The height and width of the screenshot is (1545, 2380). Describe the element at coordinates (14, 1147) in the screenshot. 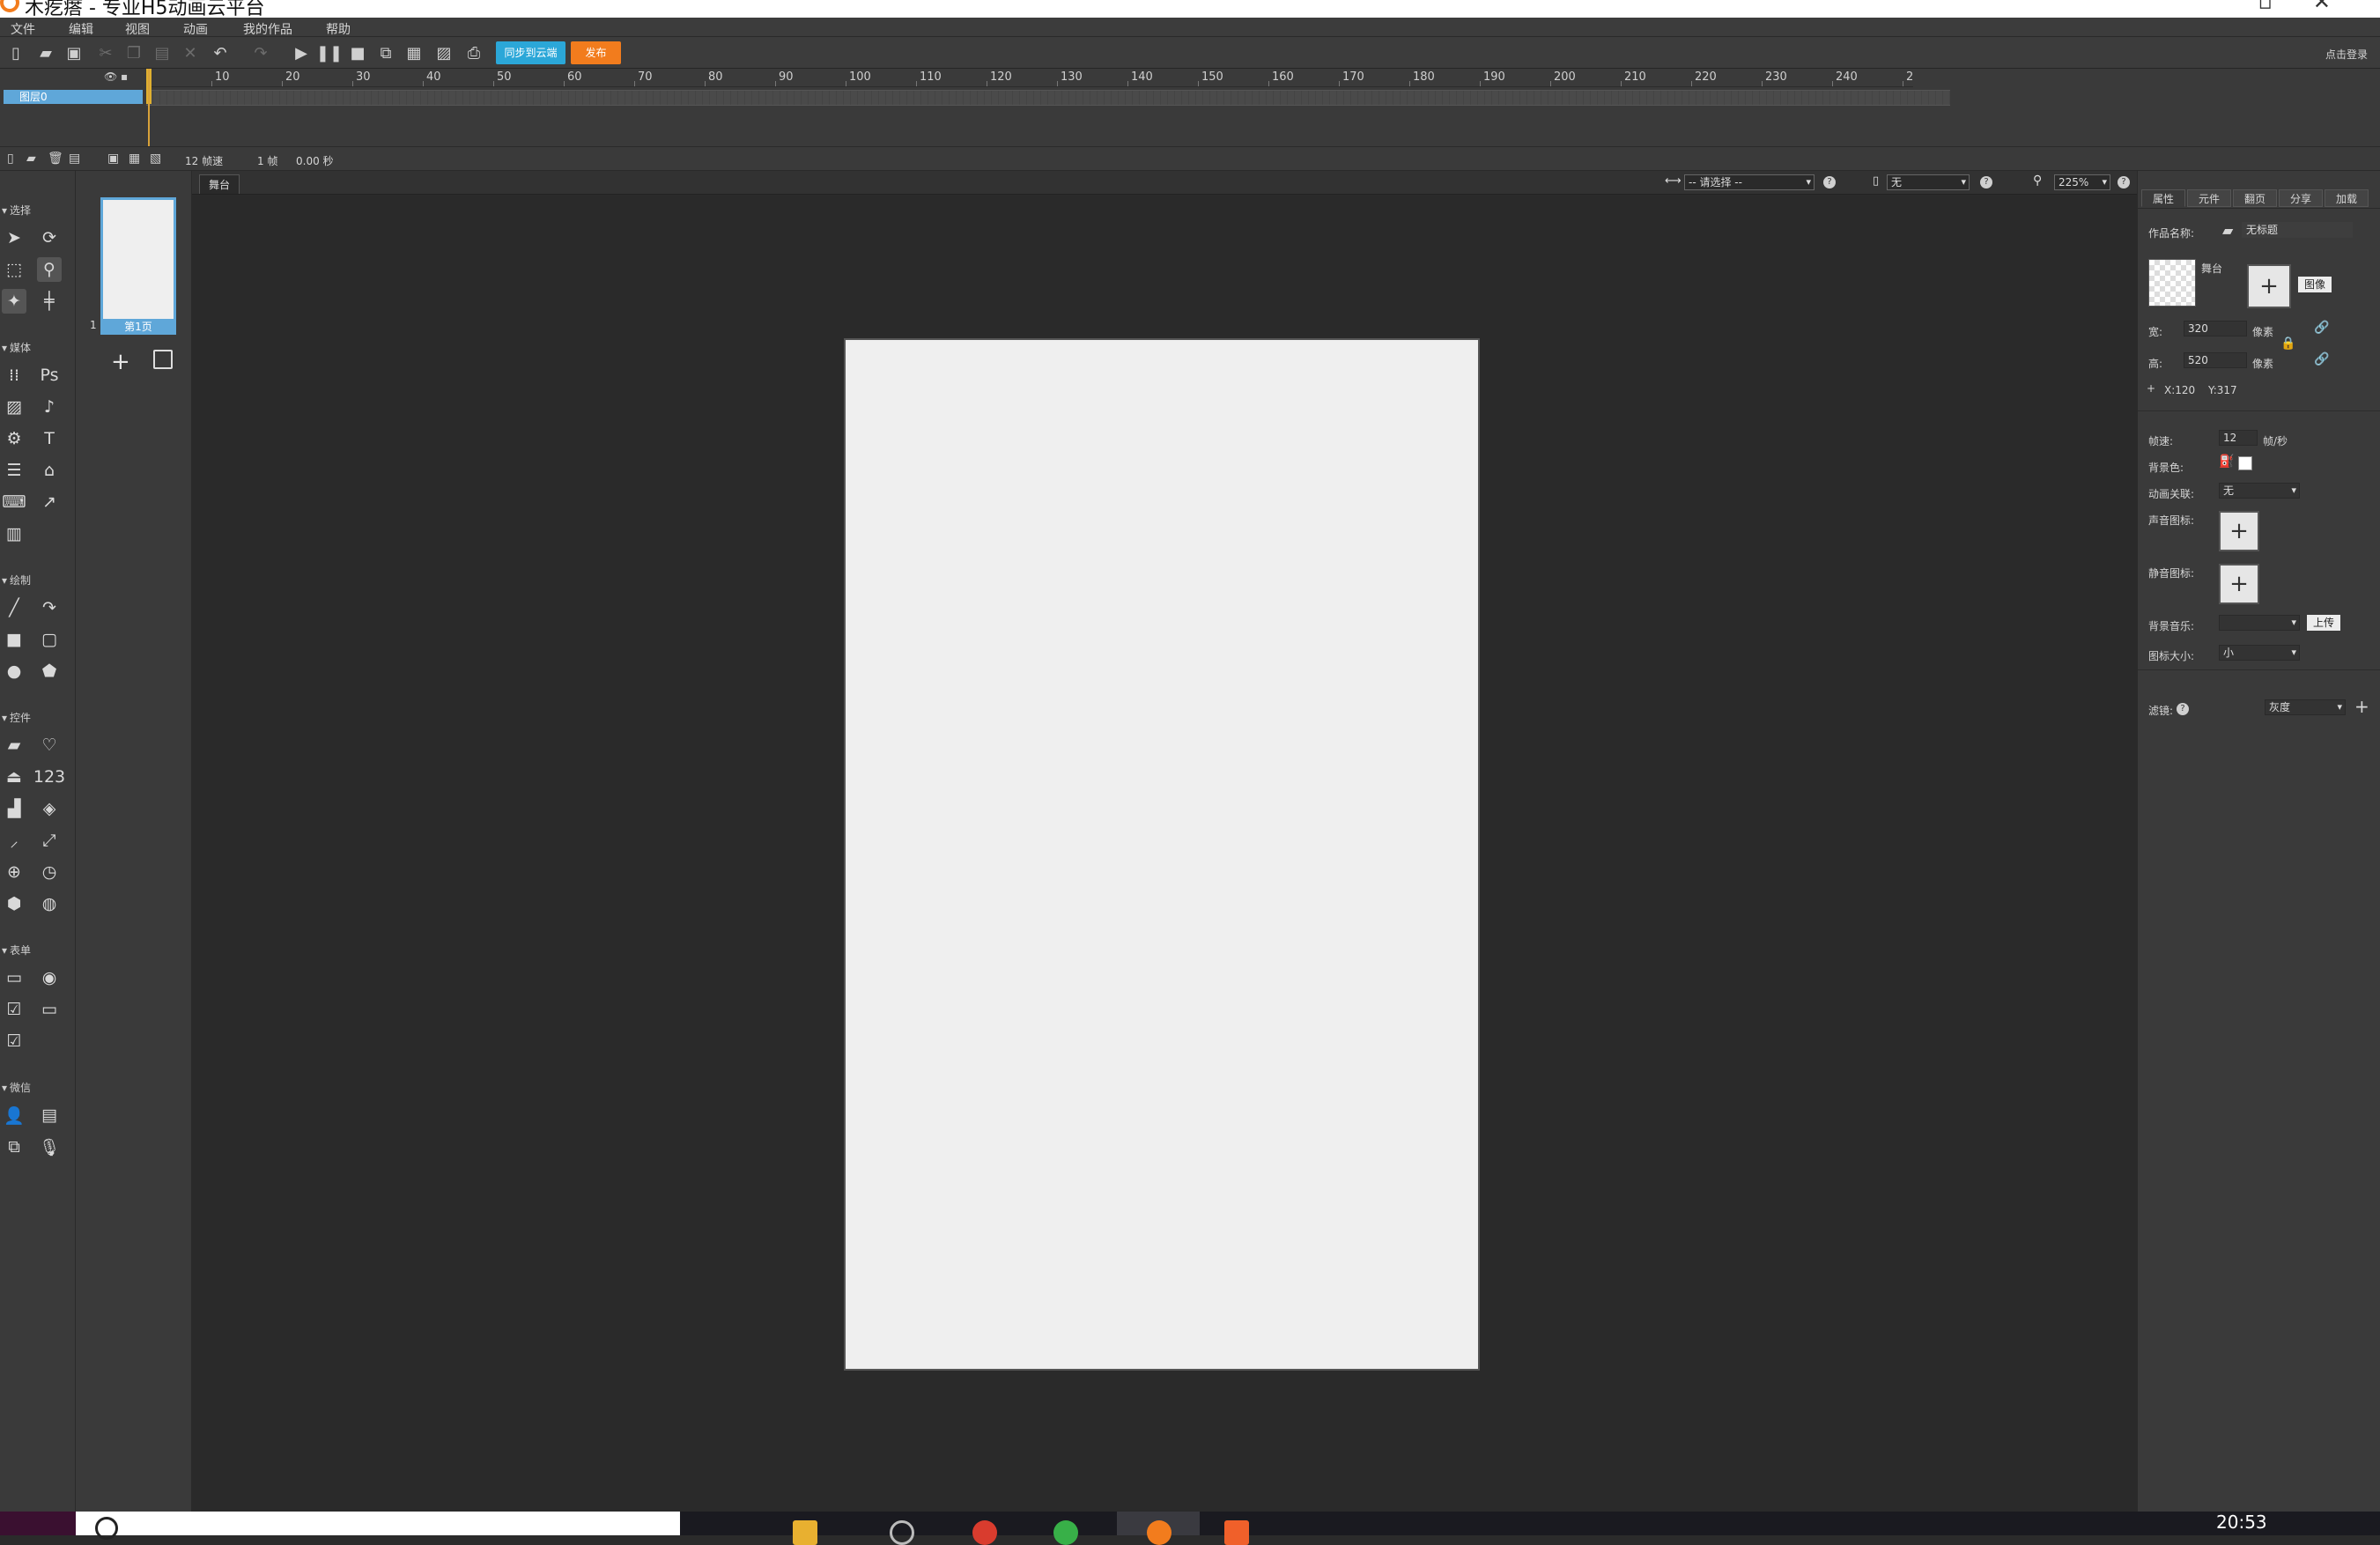

I see `photo-share-icon: ⧉` at that location.